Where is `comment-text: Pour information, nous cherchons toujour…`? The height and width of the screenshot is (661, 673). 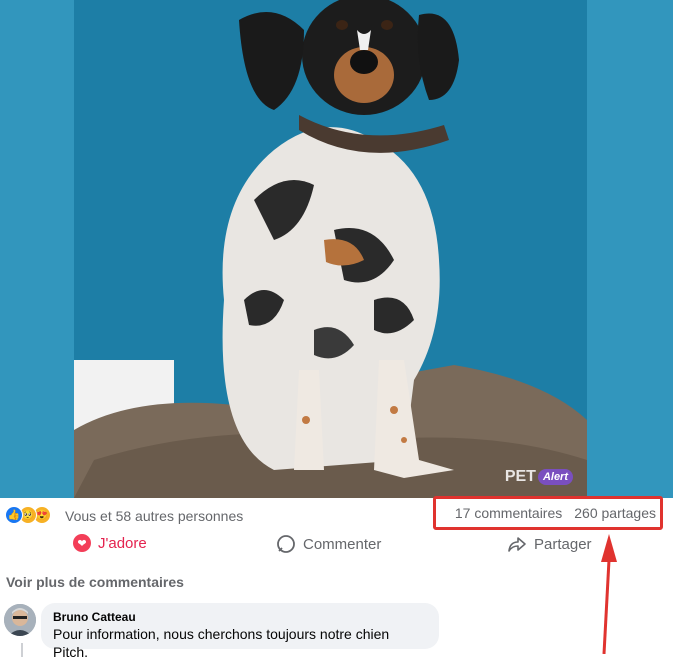
comment-text: Pour information, nous cherchons toujour… is located at coordinates (221, 643).